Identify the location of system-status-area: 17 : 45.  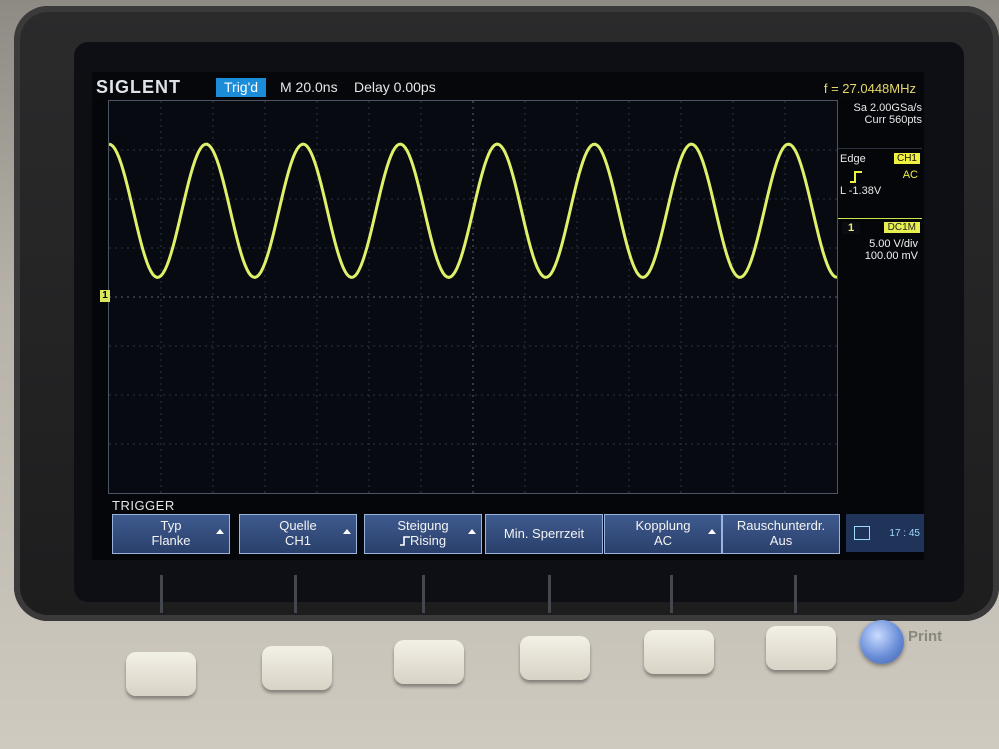
(885, 533).